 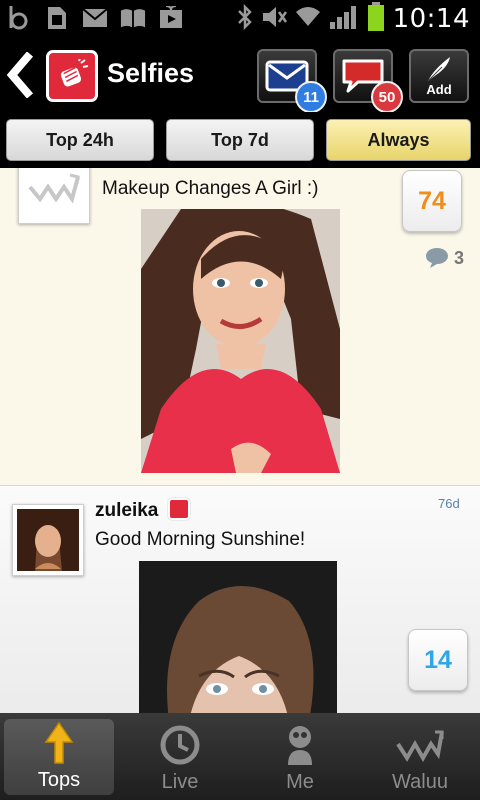 I want to click on post-username: zuleika, so click(x=126, y=511).